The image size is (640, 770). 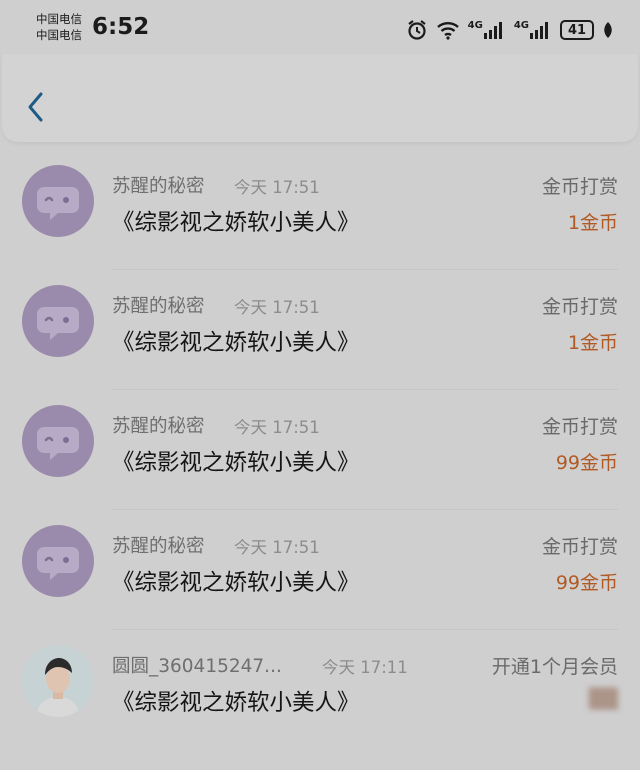 I want to click on status-bar: 中国电信 中国电信 6:52 4G 4G 41, so click(x=320, y=28).